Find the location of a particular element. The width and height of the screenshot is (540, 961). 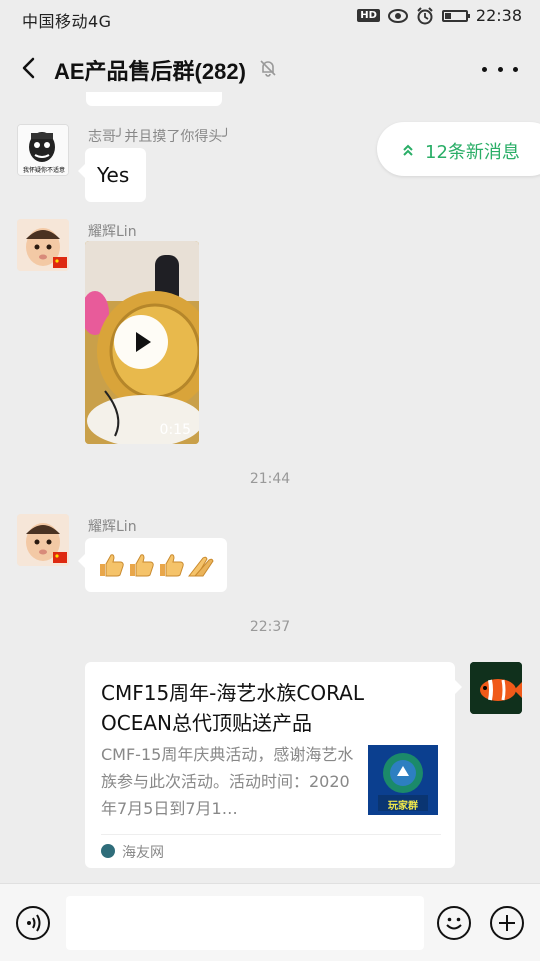

title-bar: AE产品售后群(282) is located at coordinates (270, 69).